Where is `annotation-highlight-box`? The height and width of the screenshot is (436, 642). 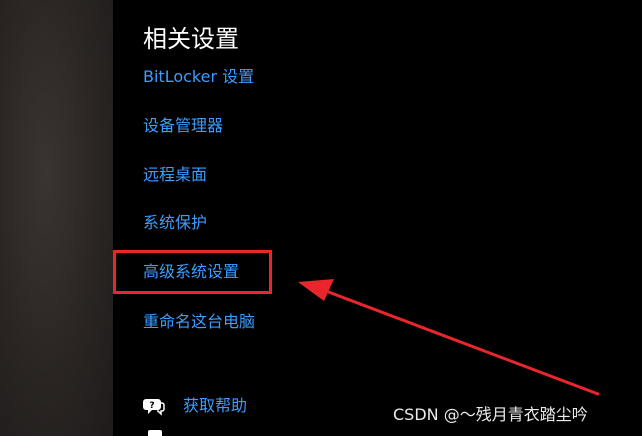 annotation-highlight-box is located at coordinates (192, 272).